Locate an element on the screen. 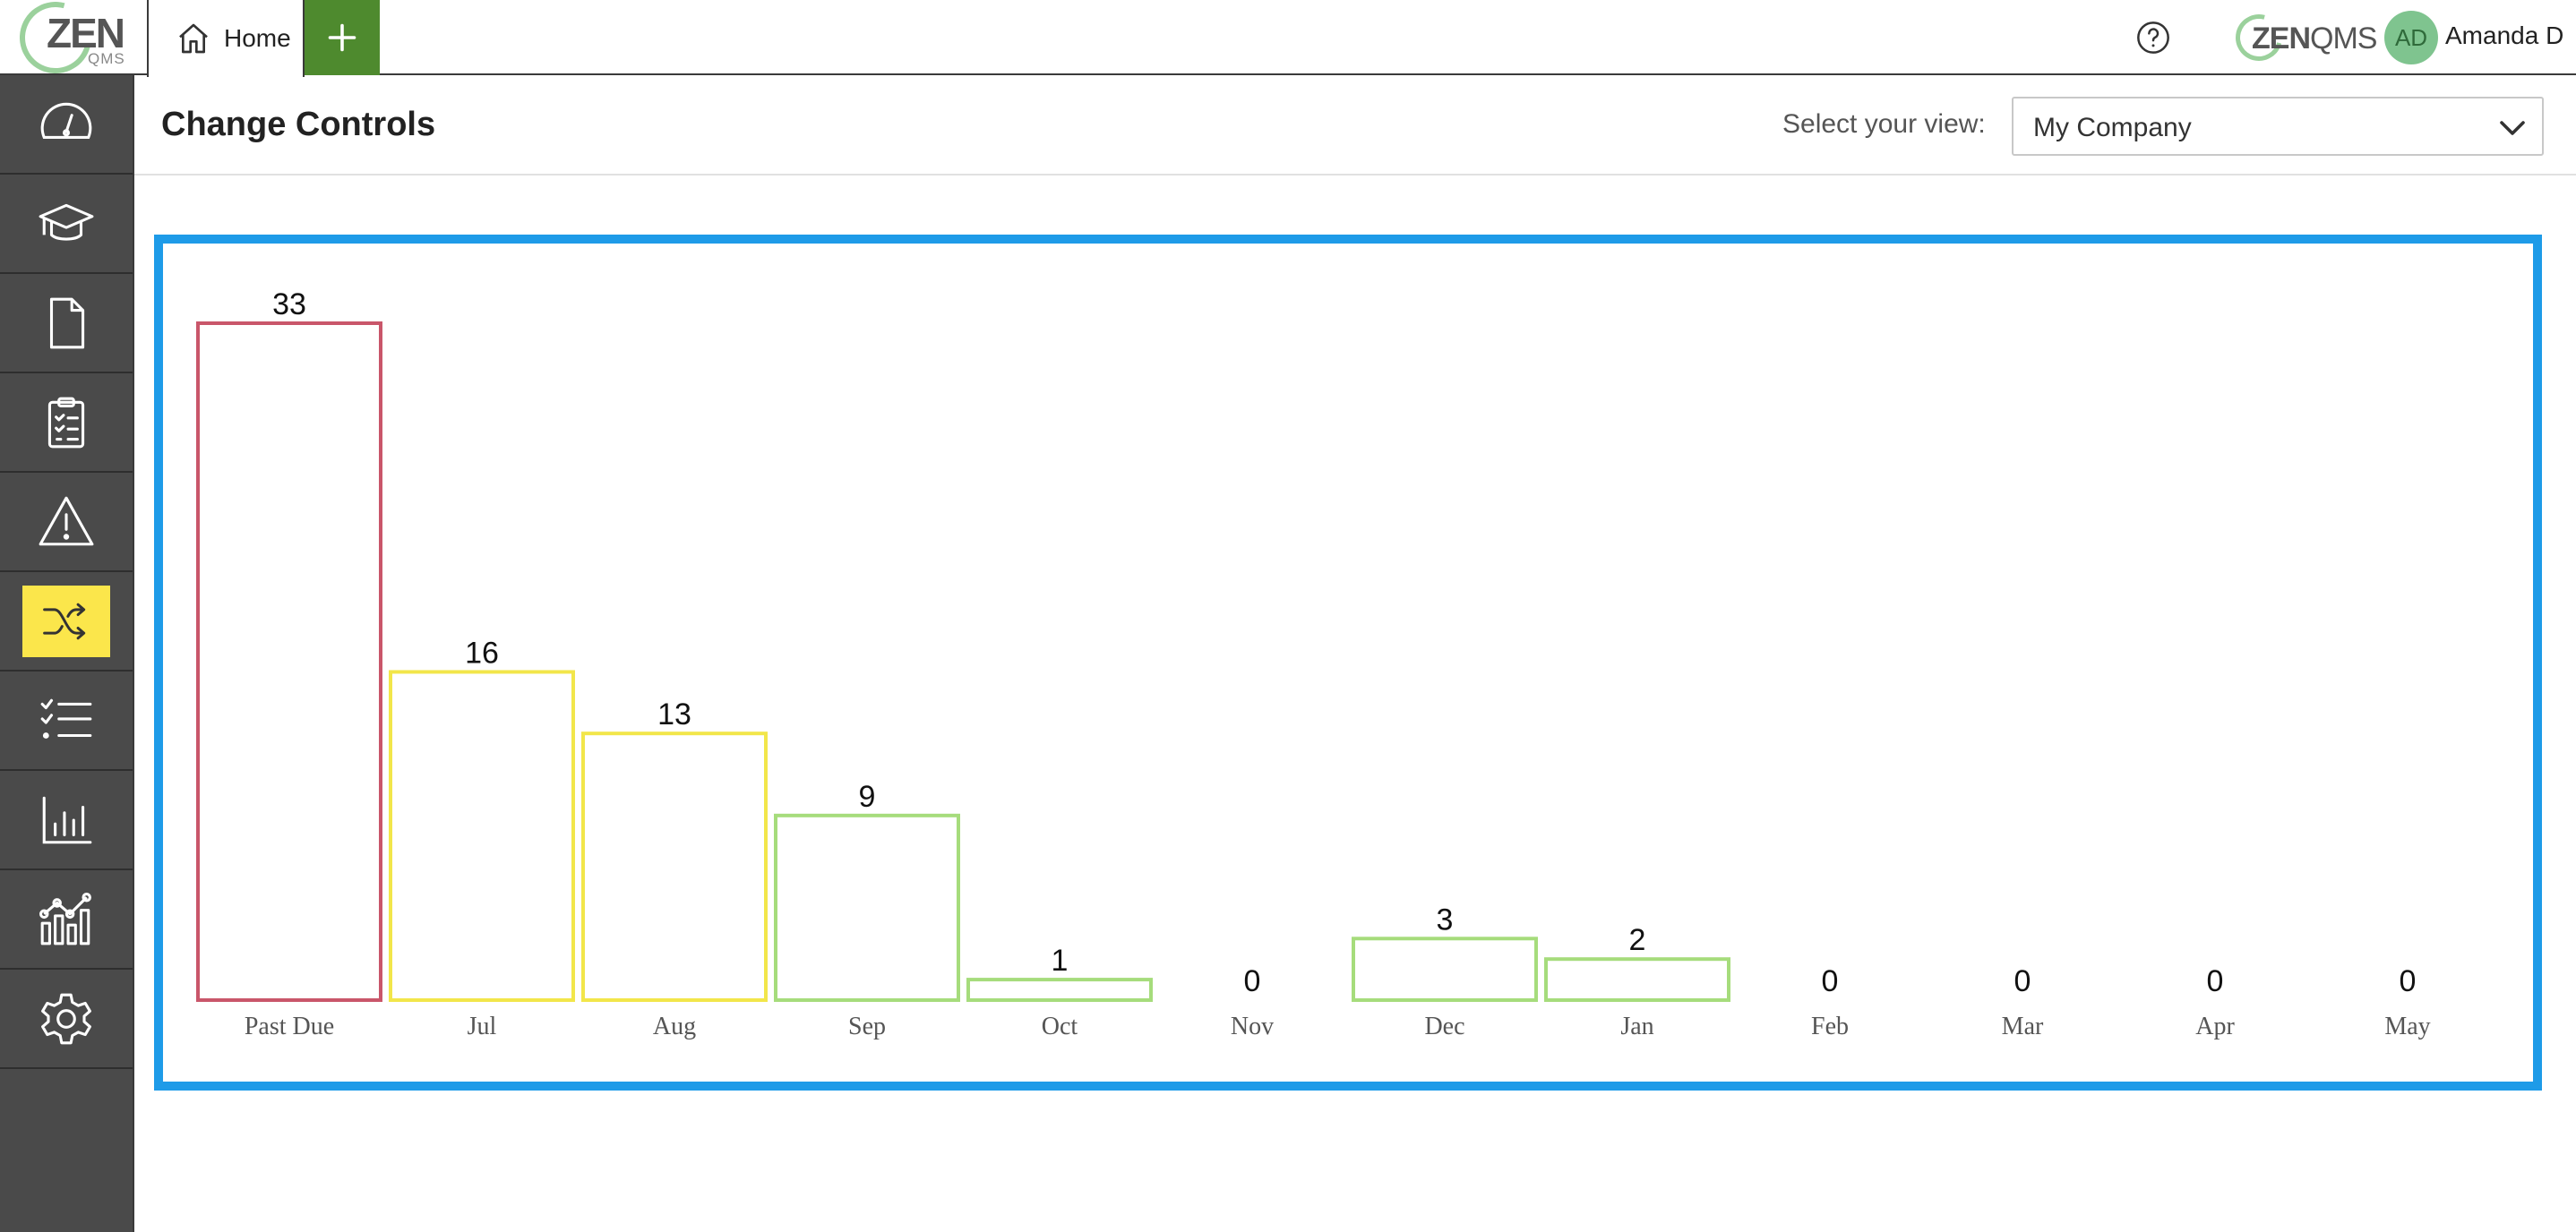 Image resolution: width=2576 pixels, height=1232 pixels. sidebar is located at coordinates (67, 653).